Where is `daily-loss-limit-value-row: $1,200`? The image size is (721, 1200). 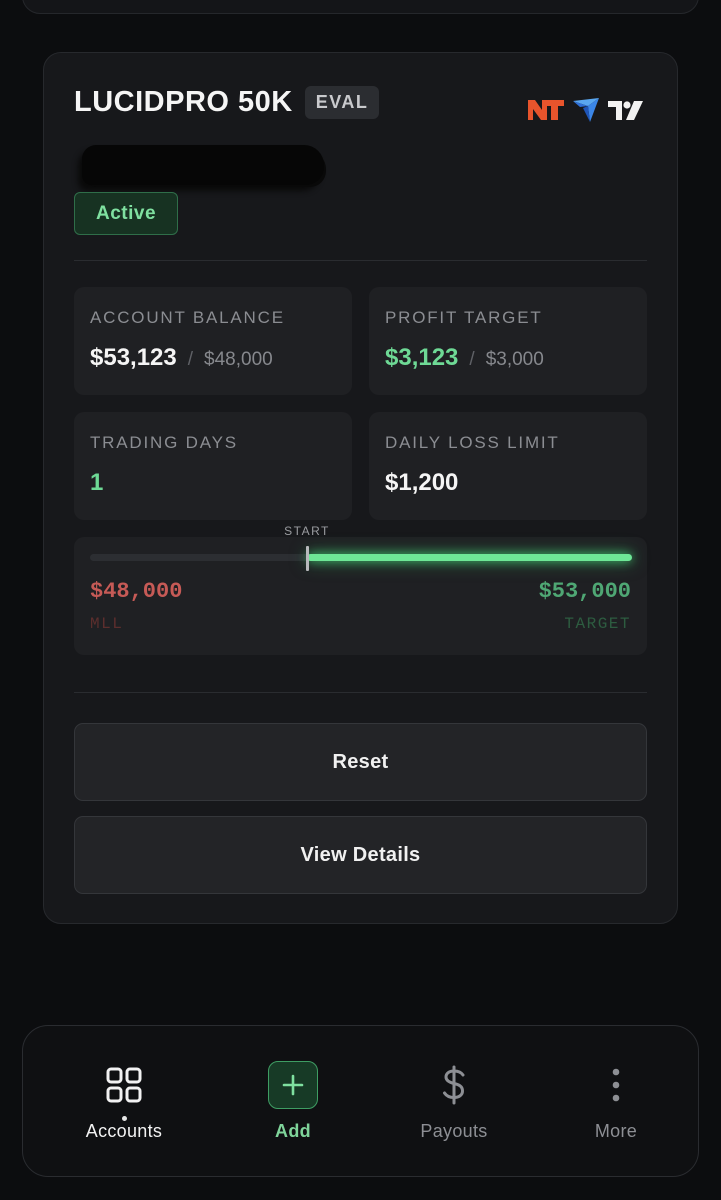 daily-loss-limit-value-row: $1,200 is located at coordinates (421, 483).